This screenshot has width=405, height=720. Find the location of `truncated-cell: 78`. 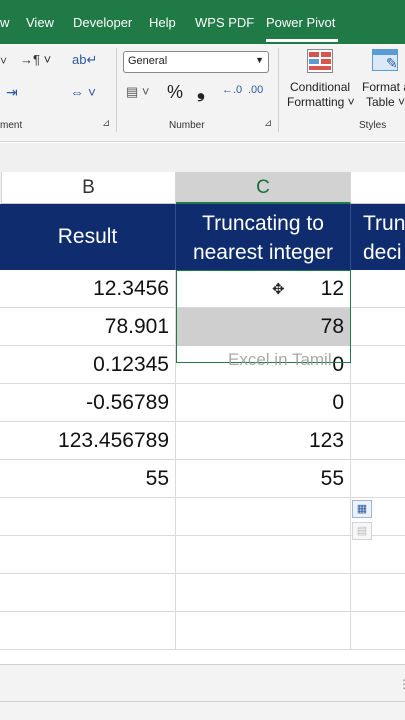

truncated-cell: 78 is located at coordinates (263, 327).